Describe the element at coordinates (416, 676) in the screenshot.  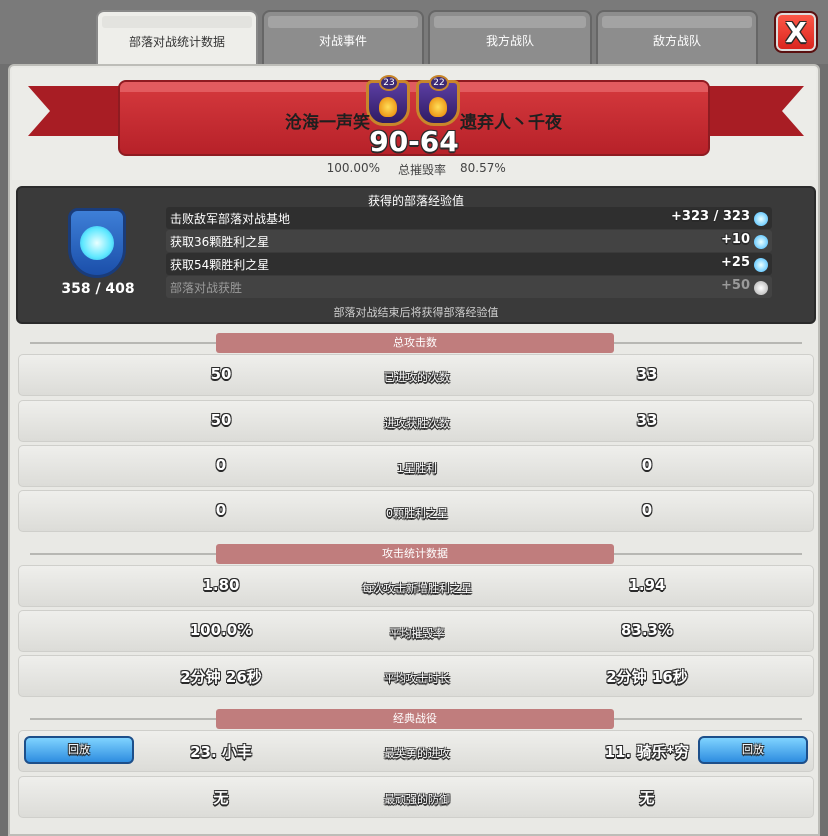
I see `stat-row: 2分钟 26秒 平均攻击时长 2分钟 16秒` at that location.